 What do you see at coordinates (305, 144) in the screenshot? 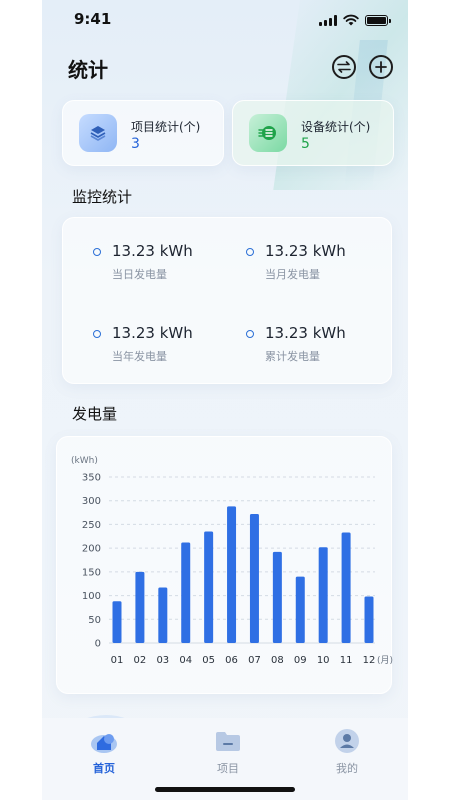
I see `device-stats-value: 5` at bounding box center [305, 144].